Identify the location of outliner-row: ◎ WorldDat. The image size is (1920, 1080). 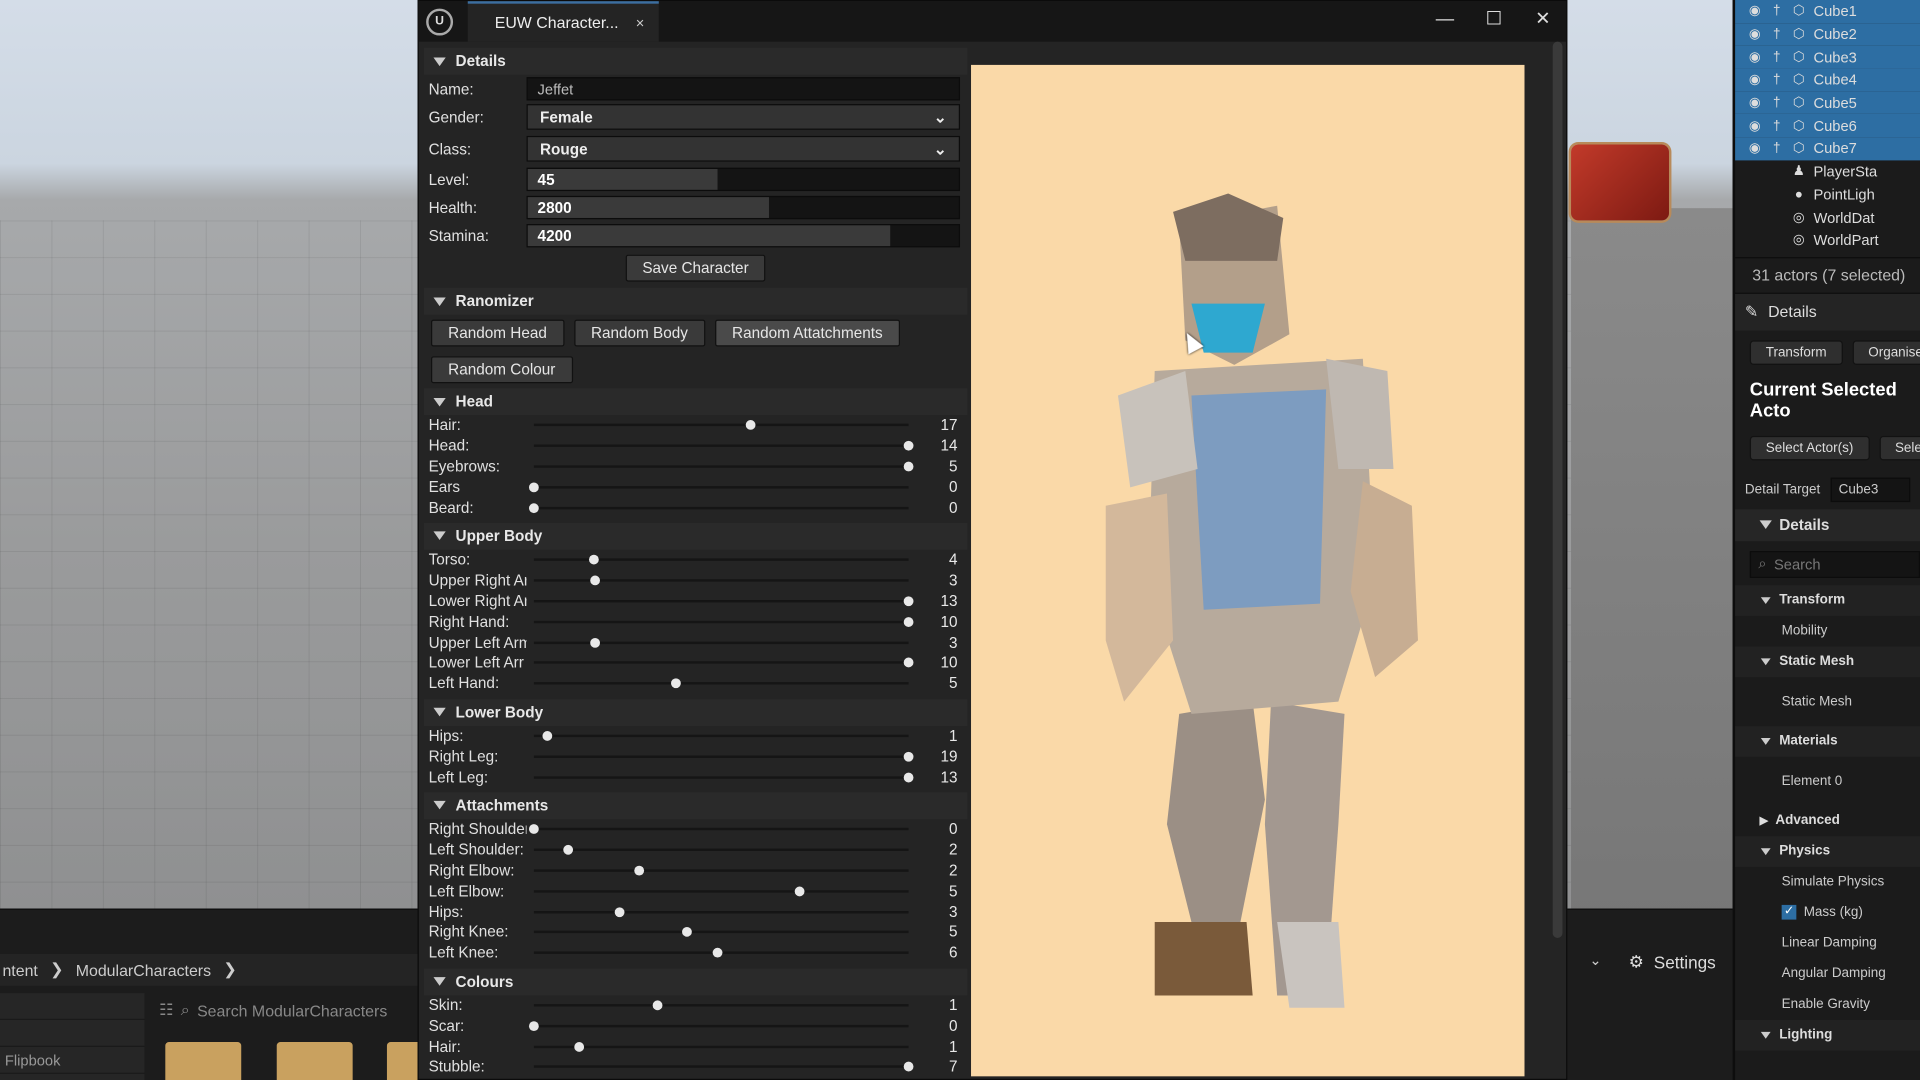
(1827, 217).